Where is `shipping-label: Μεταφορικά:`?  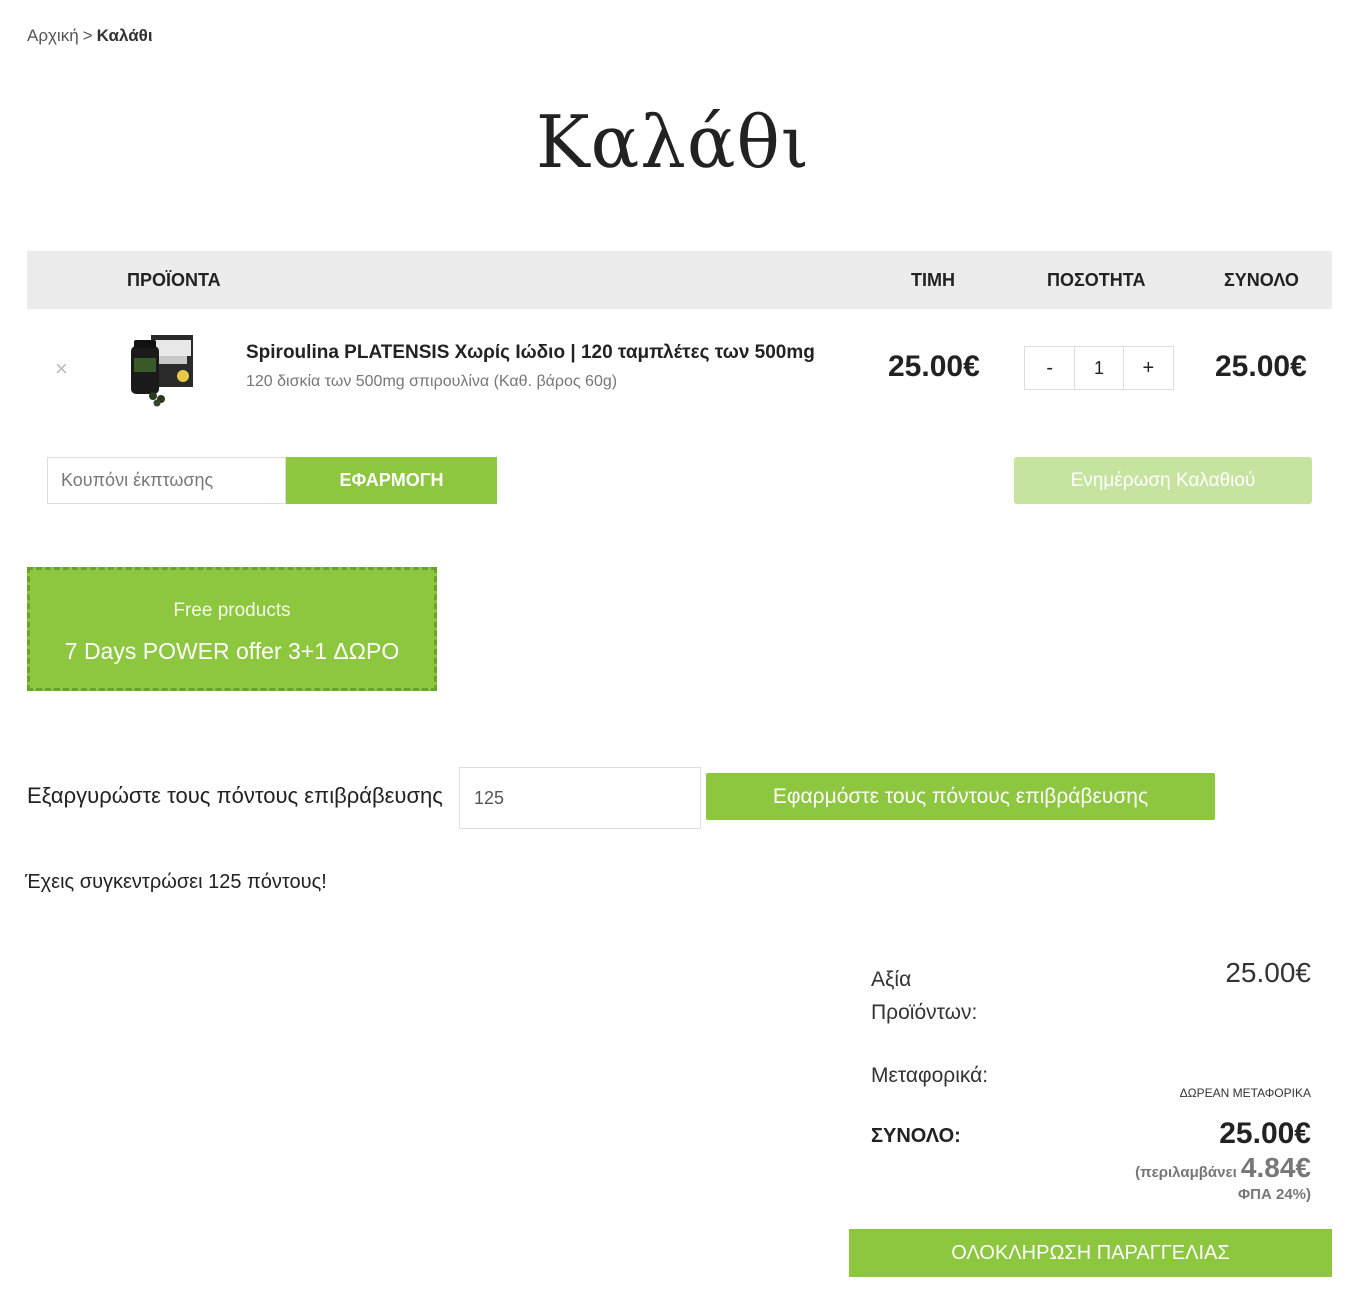 shipping-label: Μεταφορικά: is located at coordinates (930, 1075).